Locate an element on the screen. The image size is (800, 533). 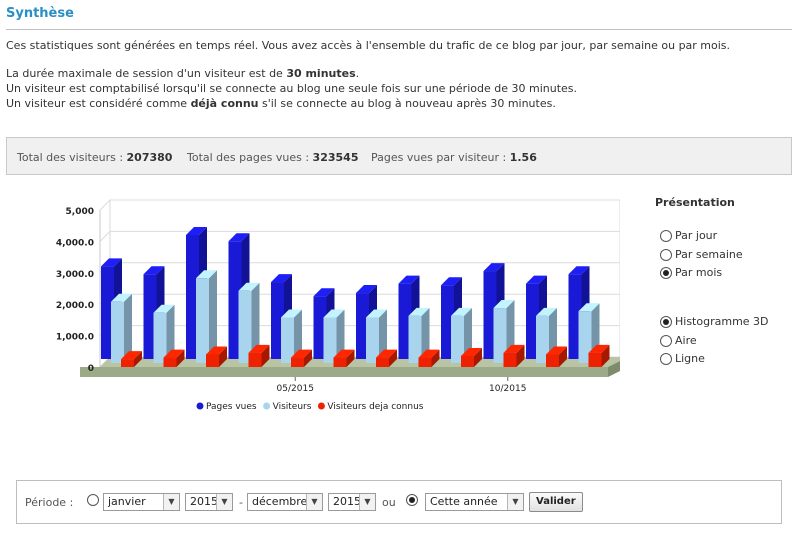
section-title: Synthèse is located at coordinates (40, 13).